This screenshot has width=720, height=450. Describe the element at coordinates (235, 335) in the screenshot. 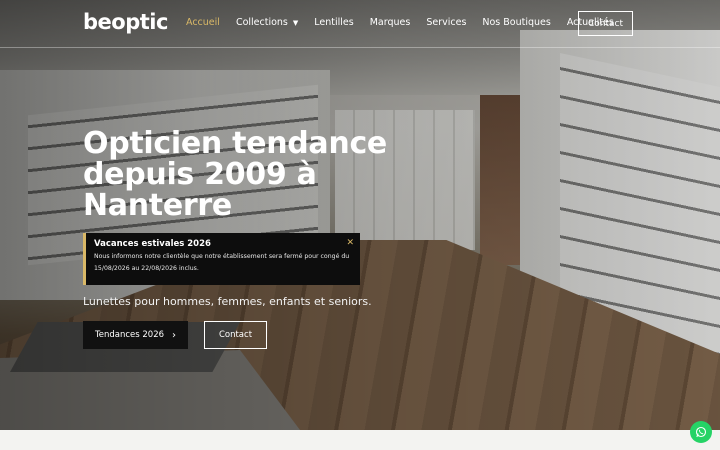

I see `hero-contact-button: Contact` at that location.